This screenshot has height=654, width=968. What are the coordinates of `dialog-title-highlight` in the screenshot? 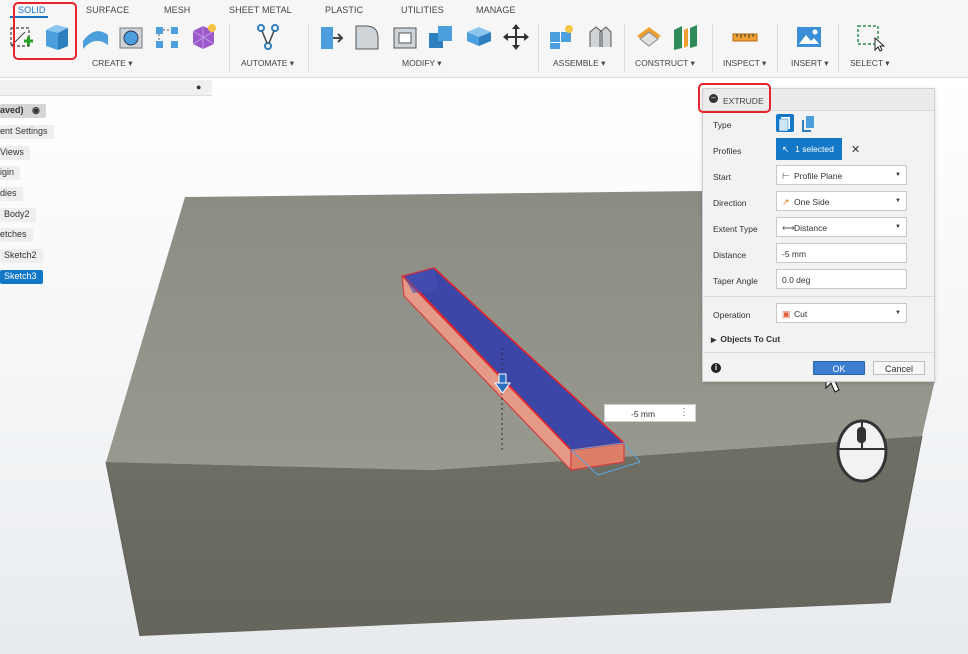 It's located at (734, 98).